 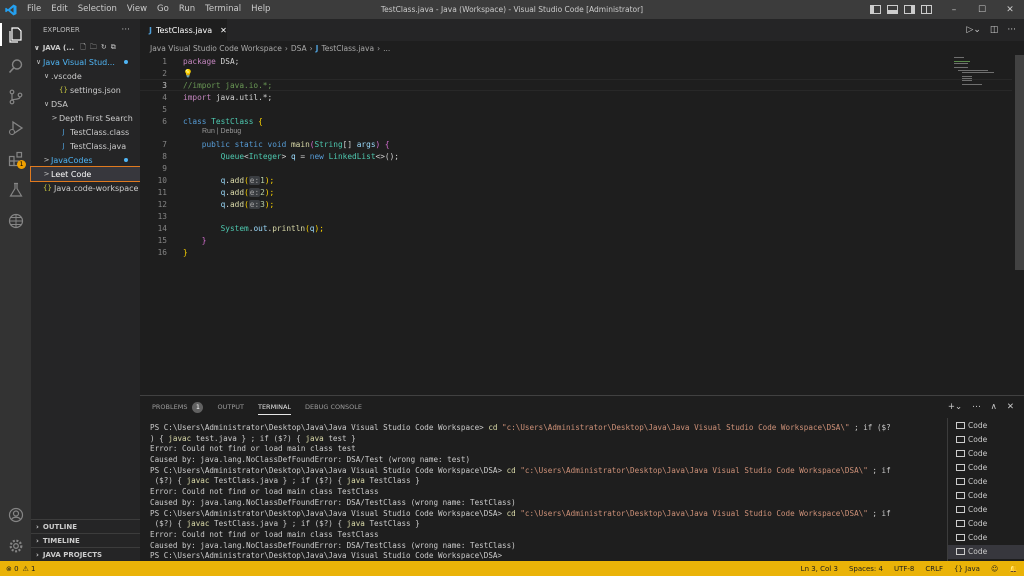 I want to click on breadcrumb-dsa: DSA, so click(x=299, y=48).